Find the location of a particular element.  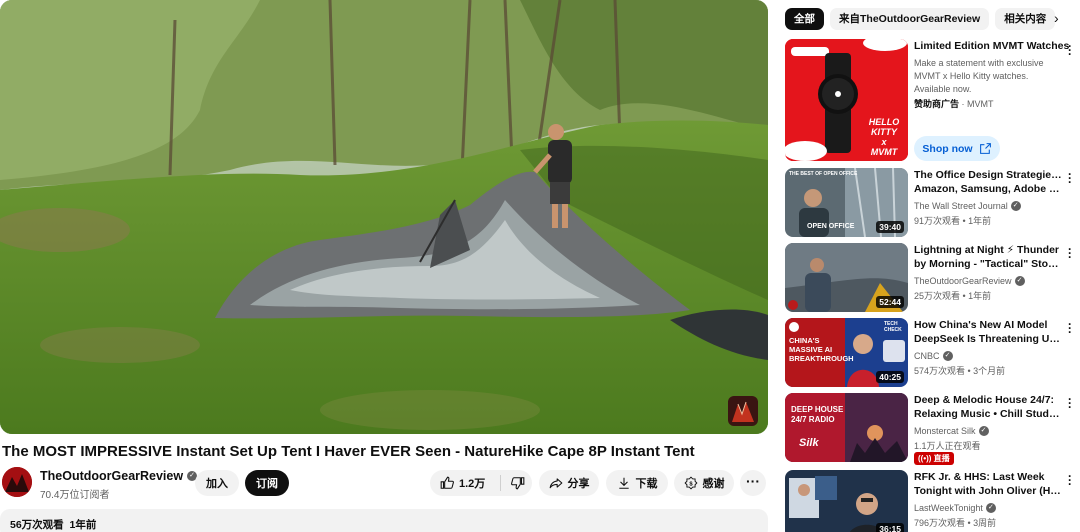

thumb-badge: TECH CHECK is located at coordinates (895, 327).